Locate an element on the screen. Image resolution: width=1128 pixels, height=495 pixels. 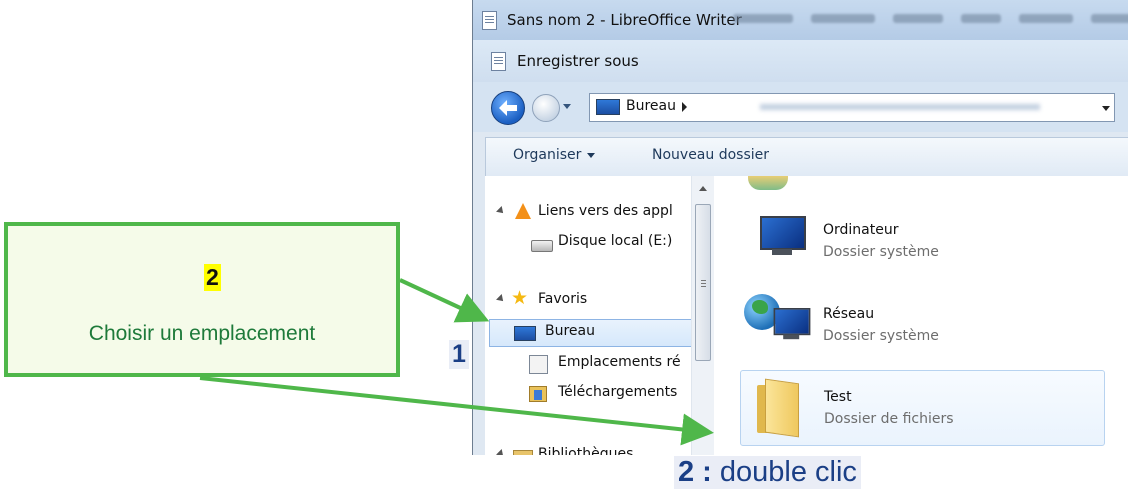
step-2-text: double clic is located at coordinates (788, 472).